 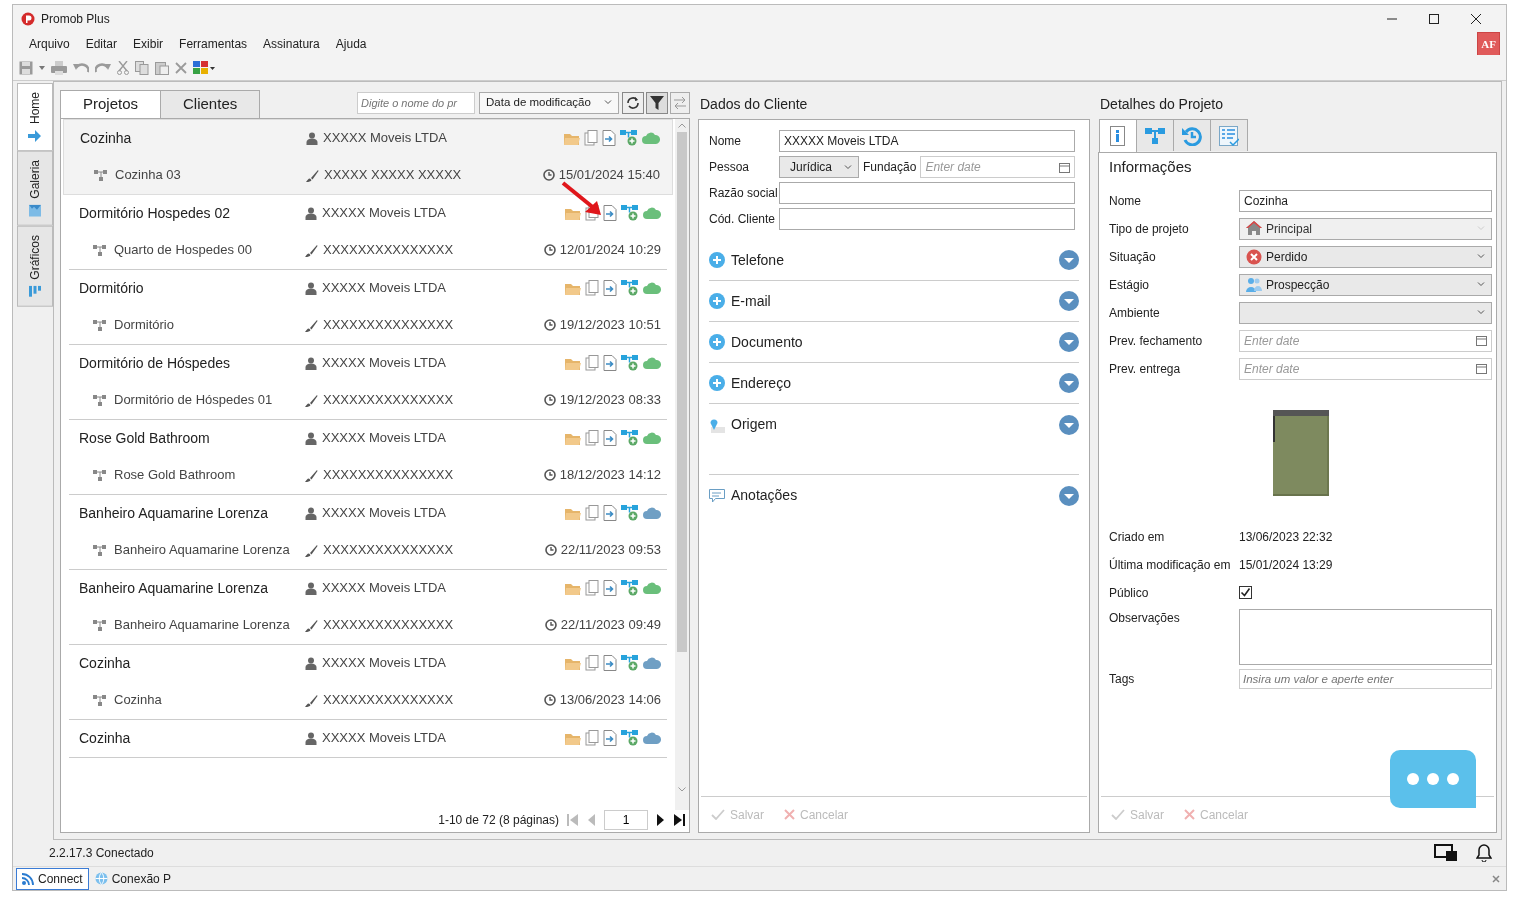 What do you see at coordinates (351, 44) in the screenshot?
I see `menu-item: Ajuda` at bounding box center [351, 44].